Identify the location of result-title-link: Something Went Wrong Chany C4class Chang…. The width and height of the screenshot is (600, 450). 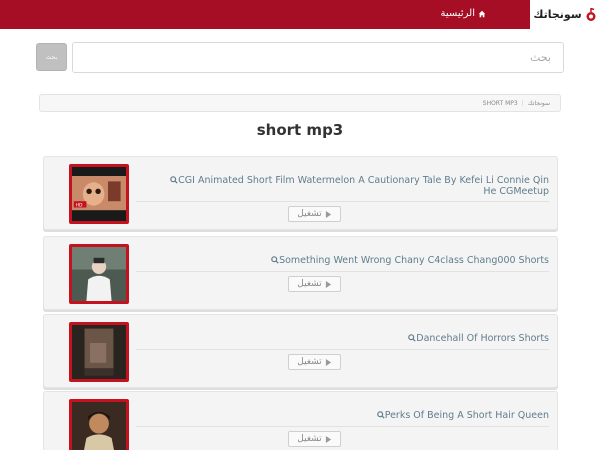
(354, 260).